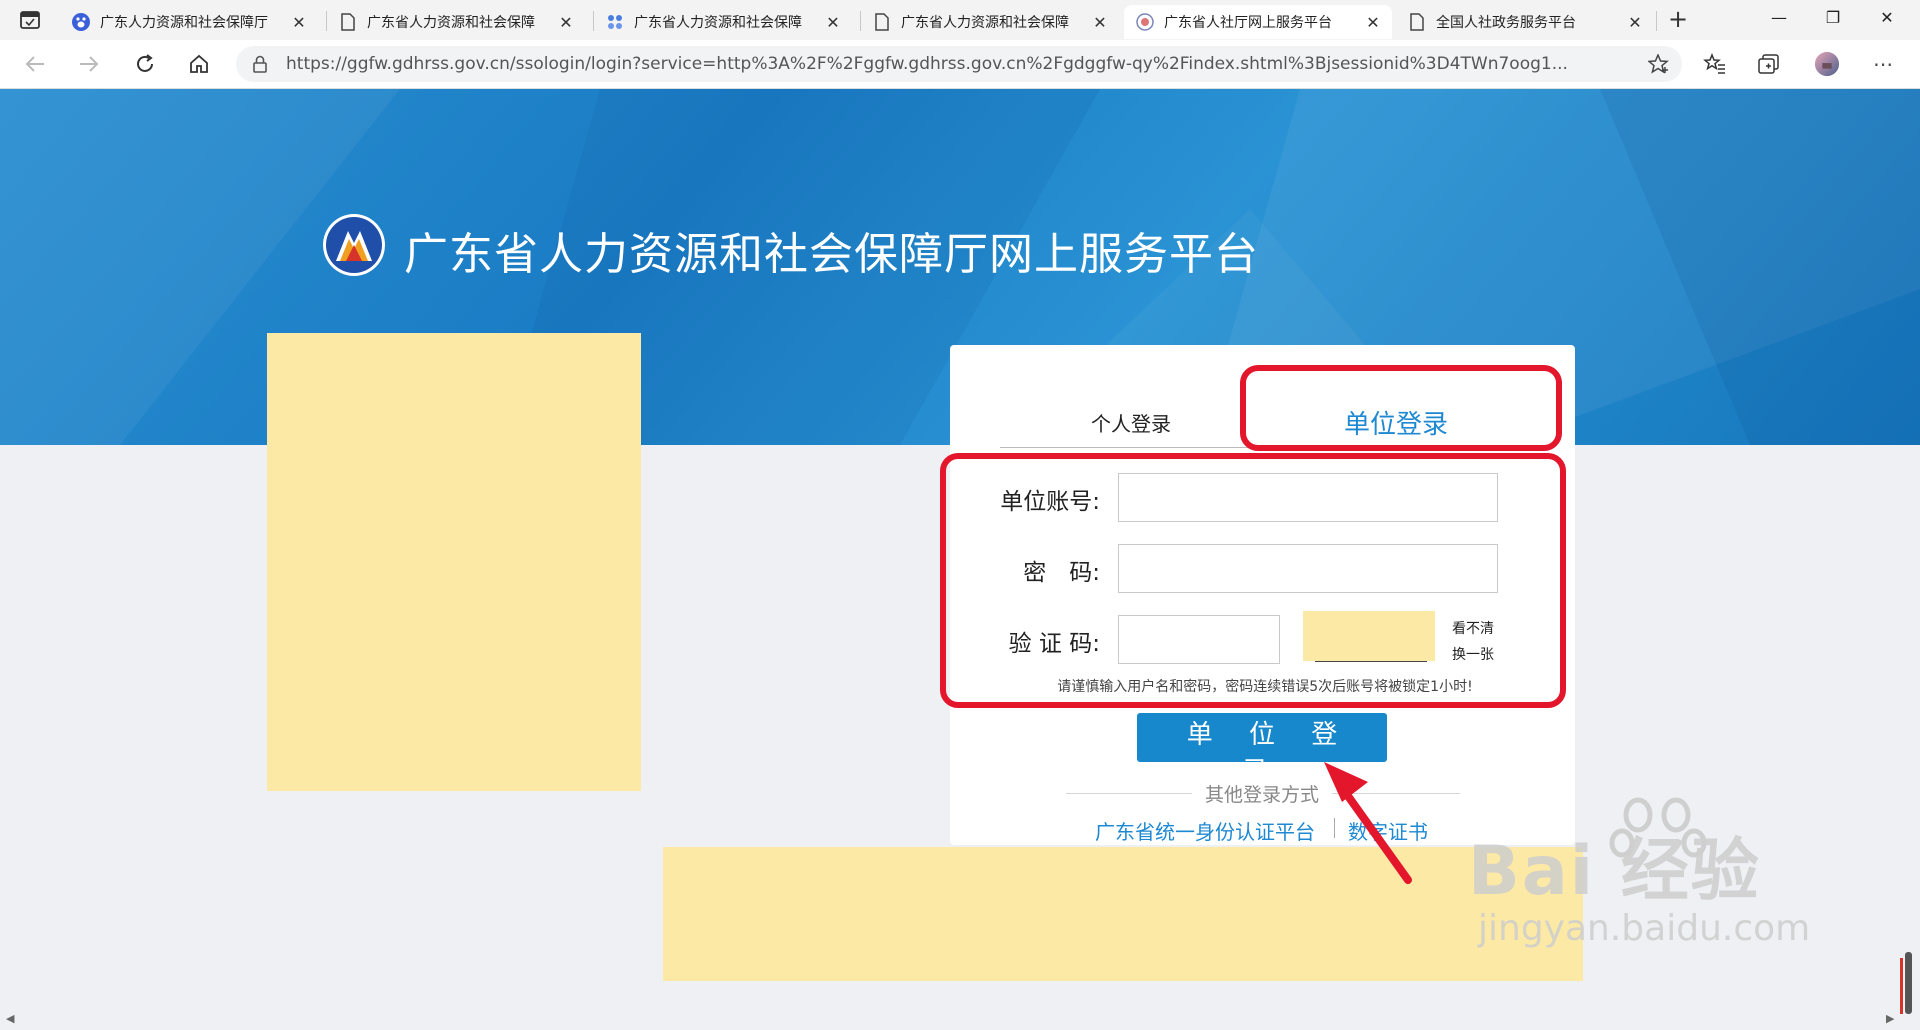 The image size is (1920, 1030). I want to click on refresh-icon, so click(145, 64).